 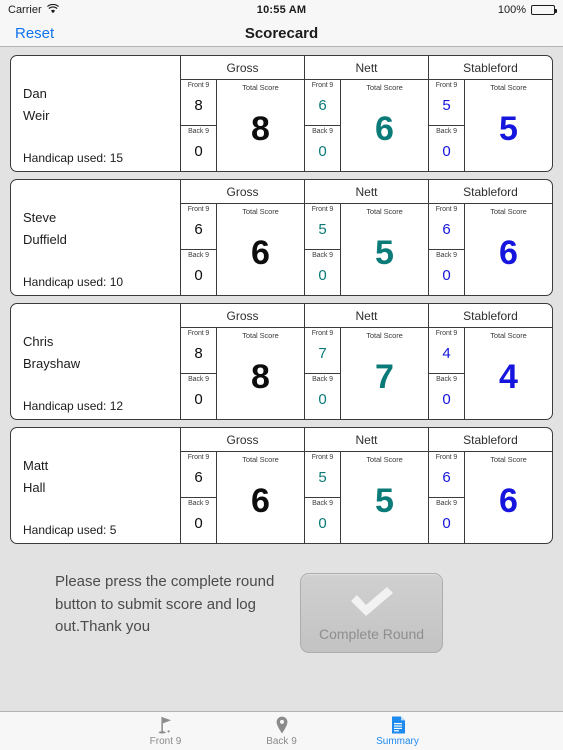 I want to click on stableford-total-cell: Total Score 4, so click(x=508, y=373).